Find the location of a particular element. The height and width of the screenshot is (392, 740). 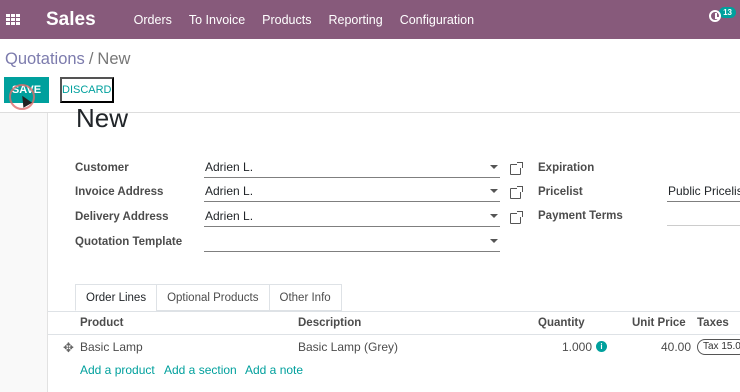

table-header-divider is located at coordinates (394, 334).